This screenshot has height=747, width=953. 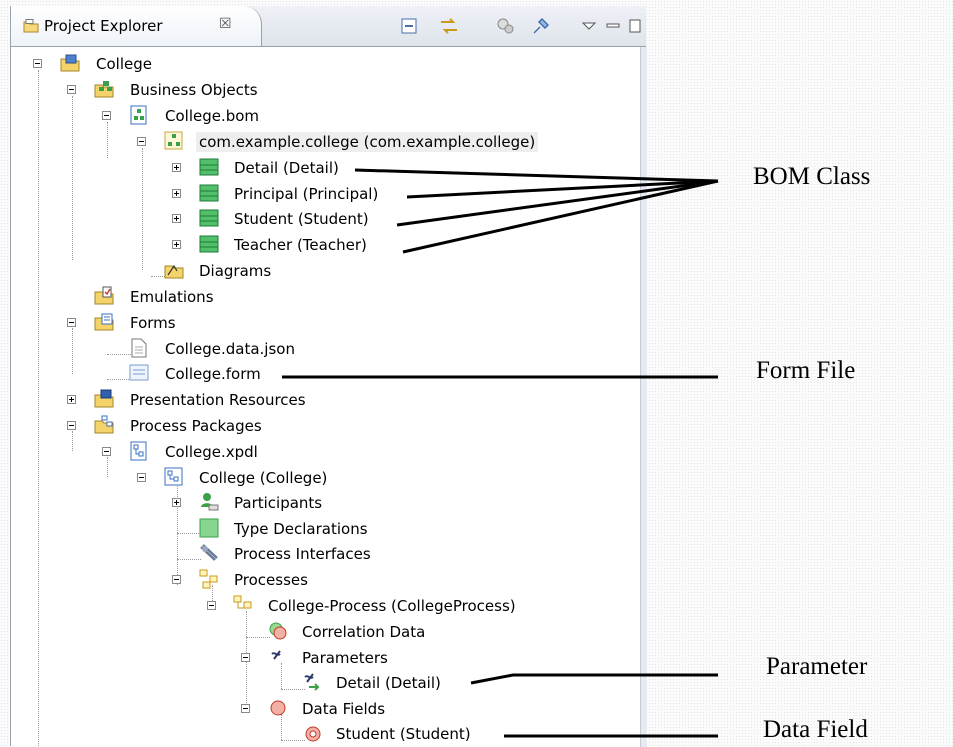 What do you see at coordinates (209, 552) in the screenshot?
I see `process-interfaces-icon` at bounding box center [209, 552].